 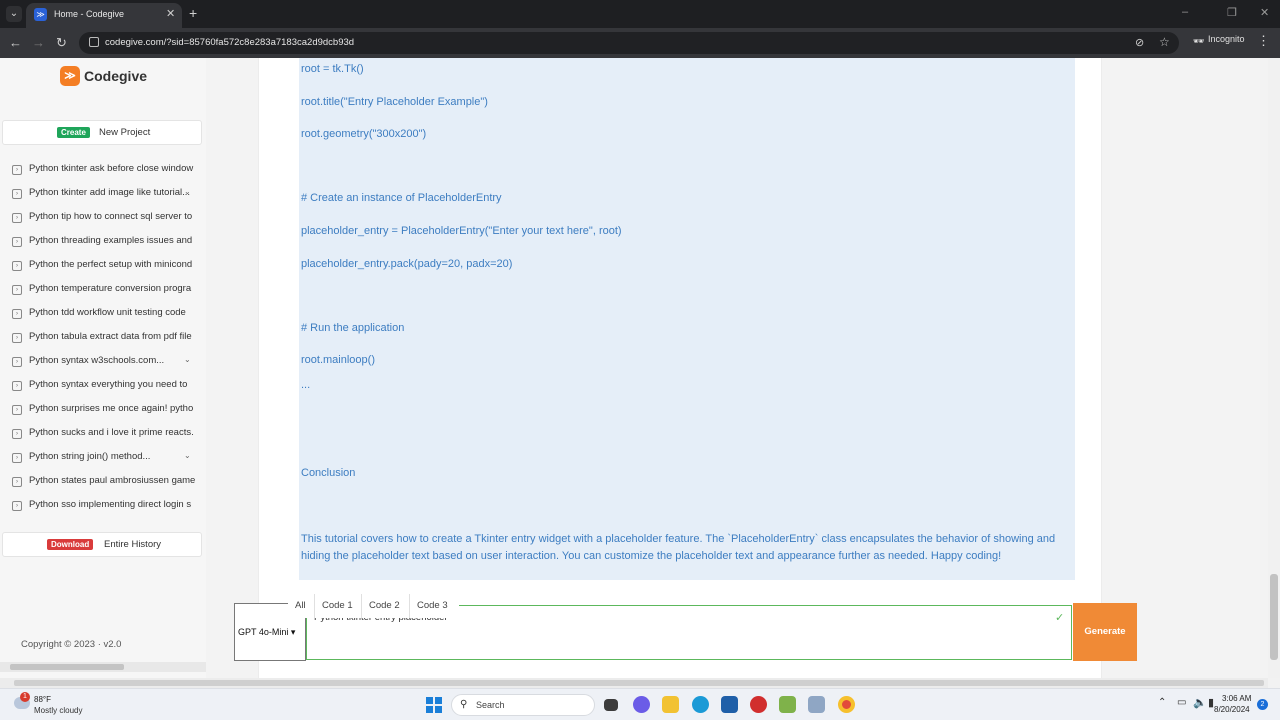 What do you see at coordinates (700, 704) in the screenshot?
I see `edge-browser-icon` at bounding box center [700, 704].